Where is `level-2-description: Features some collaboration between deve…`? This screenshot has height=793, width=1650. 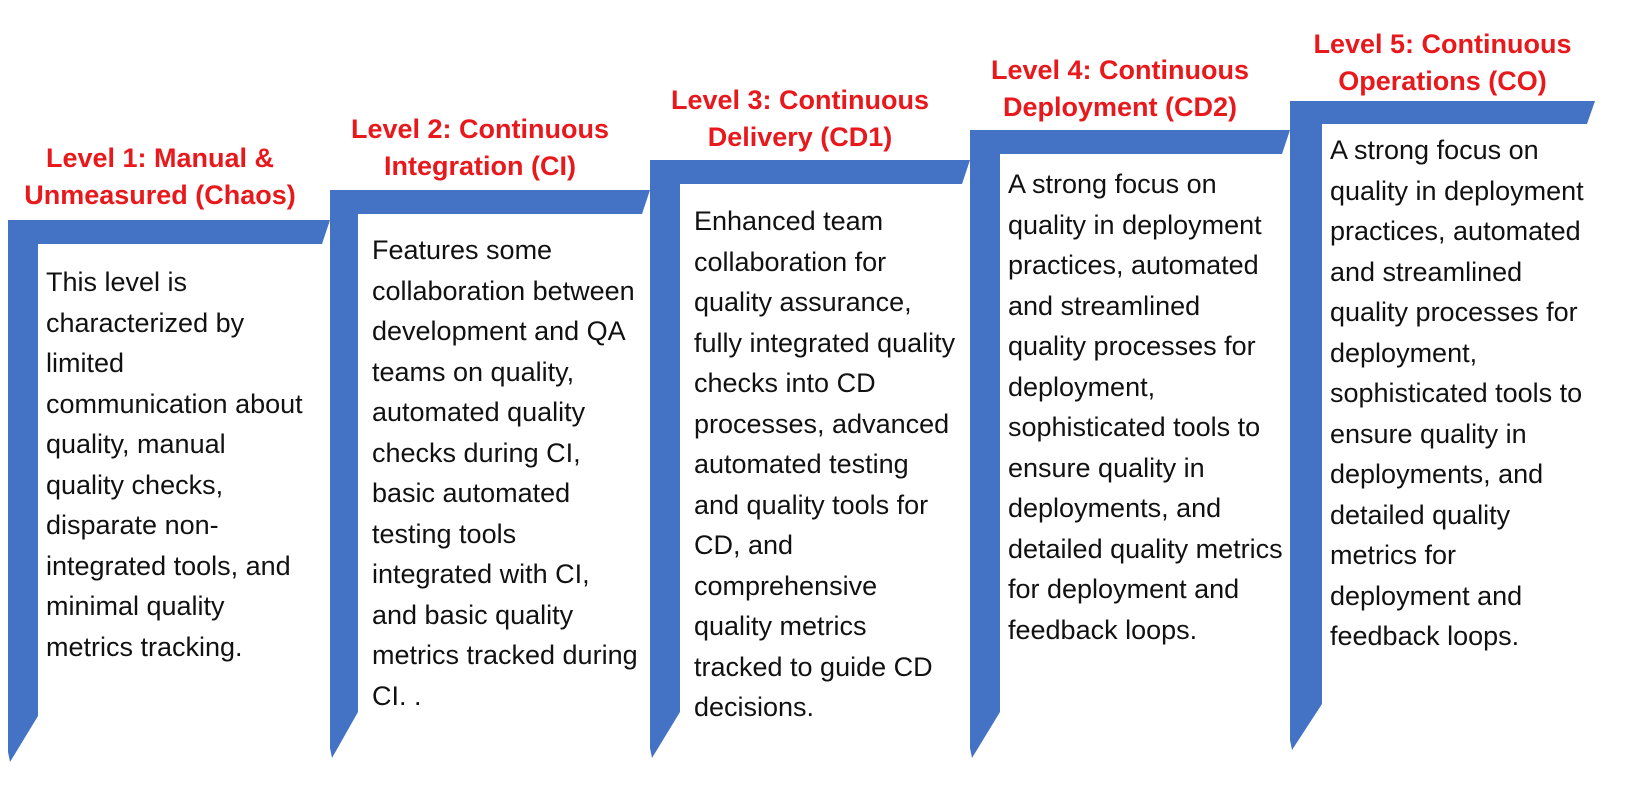
level-2-description: Features some collaboration between deve… is located at coordinates (505, 473).